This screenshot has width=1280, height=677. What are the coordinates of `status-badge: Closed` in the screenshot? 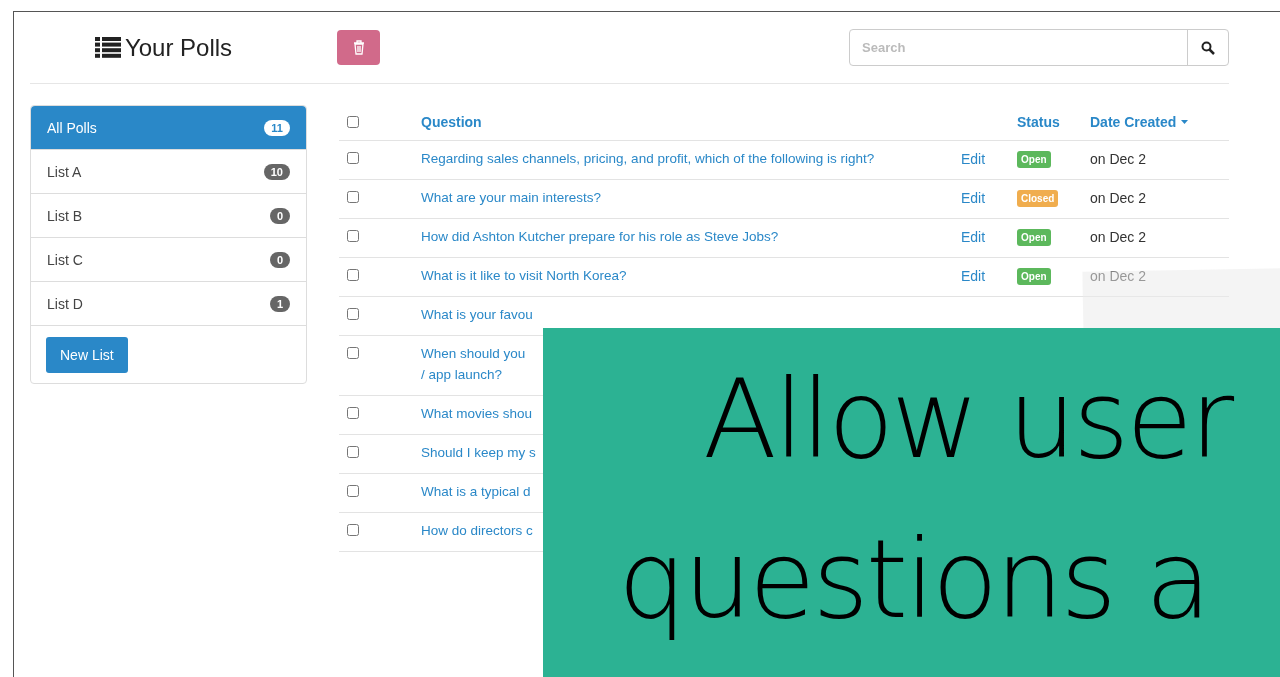 It's located at (1038, 198).